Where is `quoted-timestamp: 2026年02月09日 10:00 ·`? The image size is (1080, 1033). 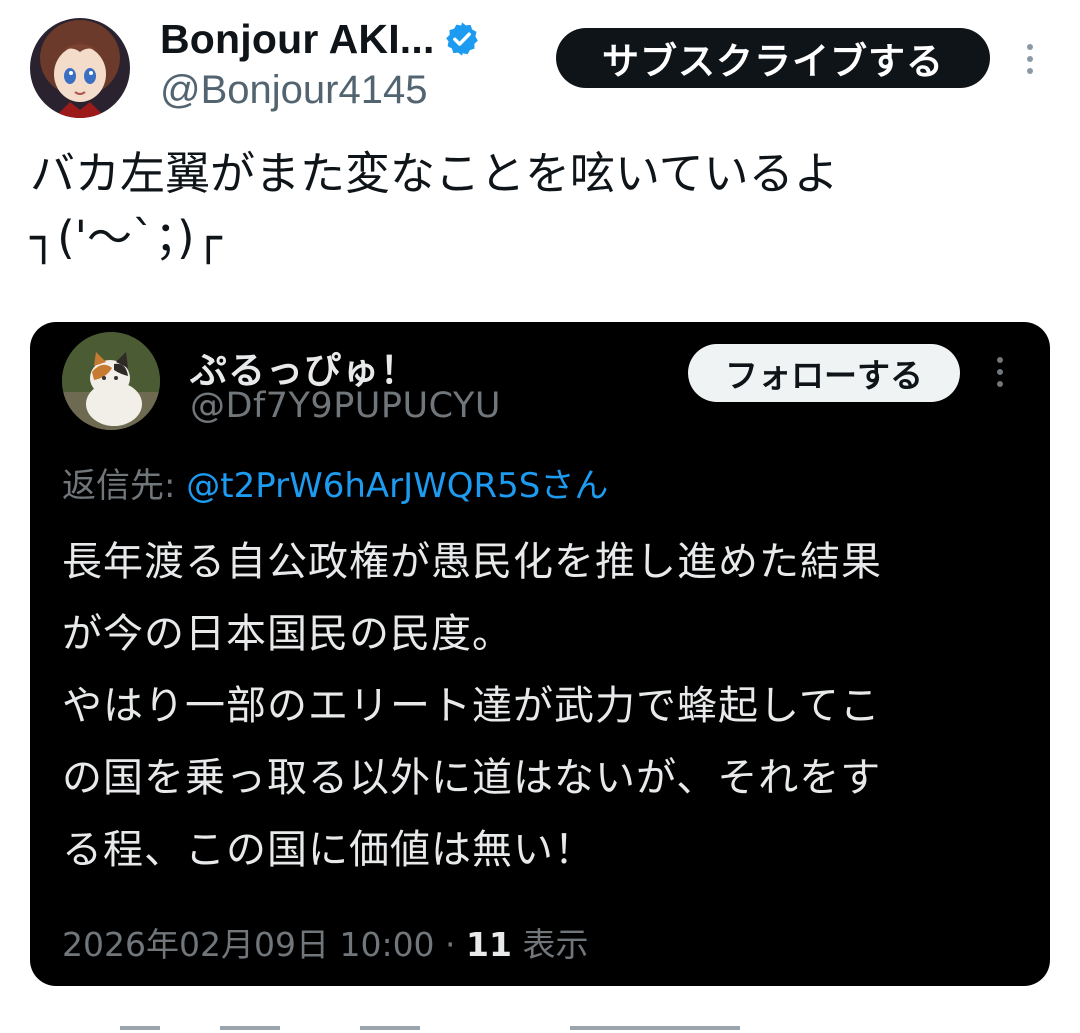 quoted-timestamp: 2026年02月09日 10:00 · is located at coordinates (264, 944).